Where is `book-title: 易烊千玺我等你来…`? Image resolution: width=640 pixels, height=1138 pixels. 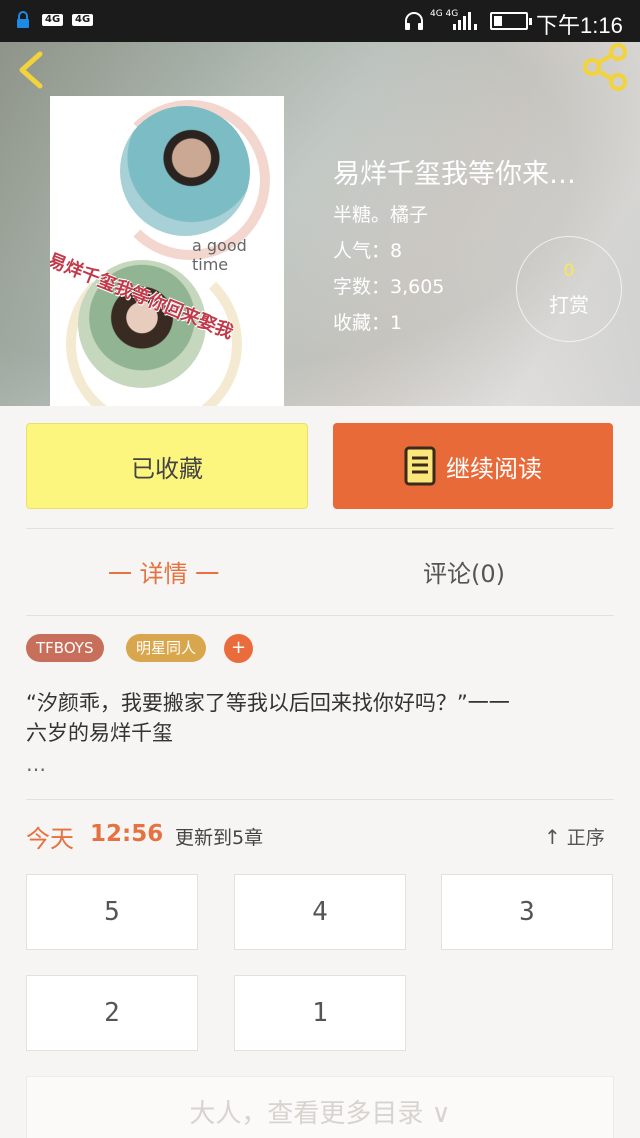
book-title: 易烊千玺我等你来… is located at coordinates (454, 174).